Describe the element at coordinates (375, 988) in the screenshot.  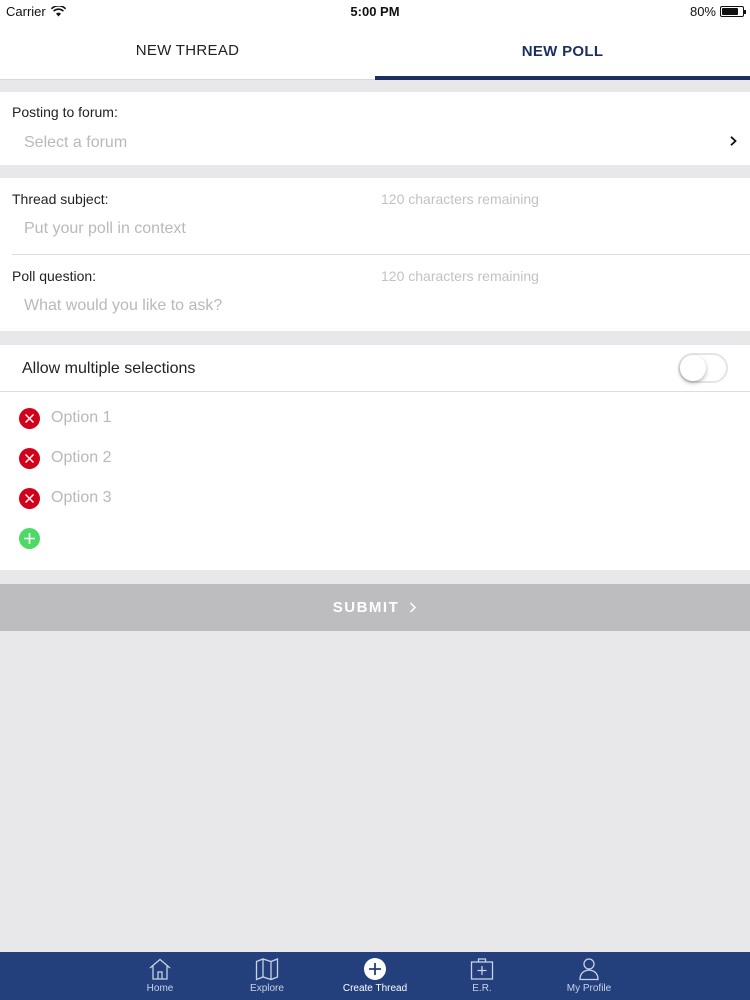
I see `nav-create-thread-label: Create Thread` at that location.